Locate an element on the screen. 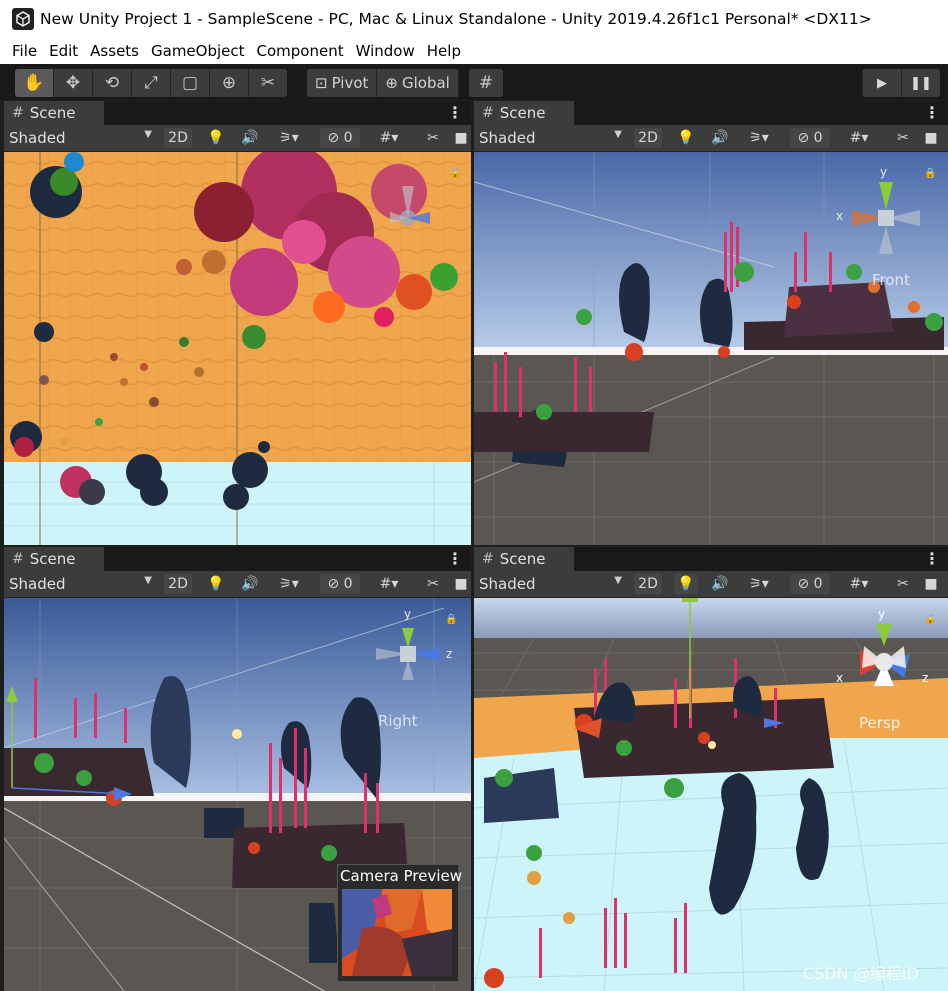 The width and height of the screenshot is (948, 991). global-button: ⊕ Global is located at coordinates (418, 83).